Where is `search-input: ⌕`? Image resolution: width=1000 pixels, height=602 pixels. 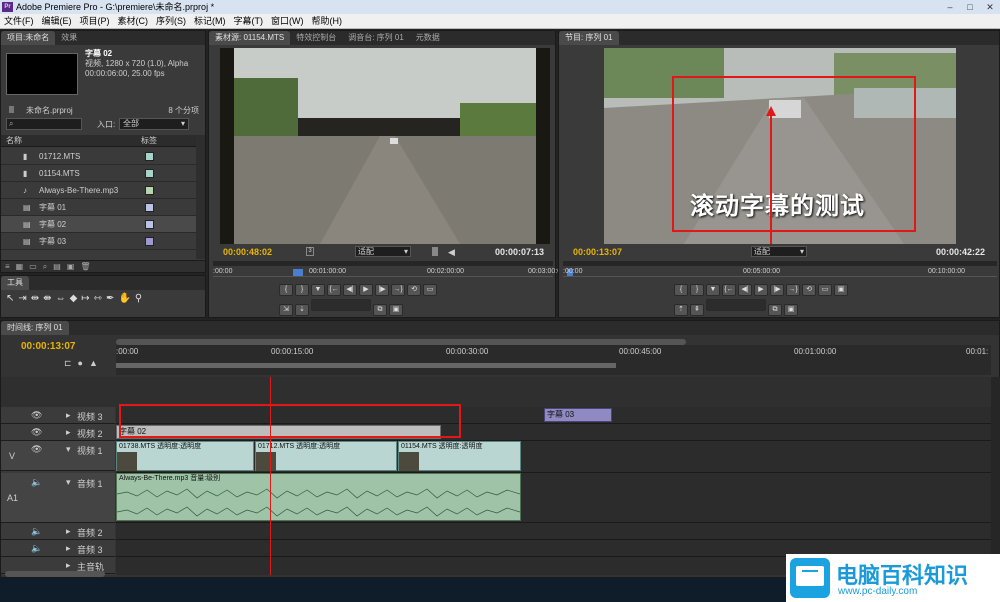
search-input: ⌕ is located at coordinates (44, 124).